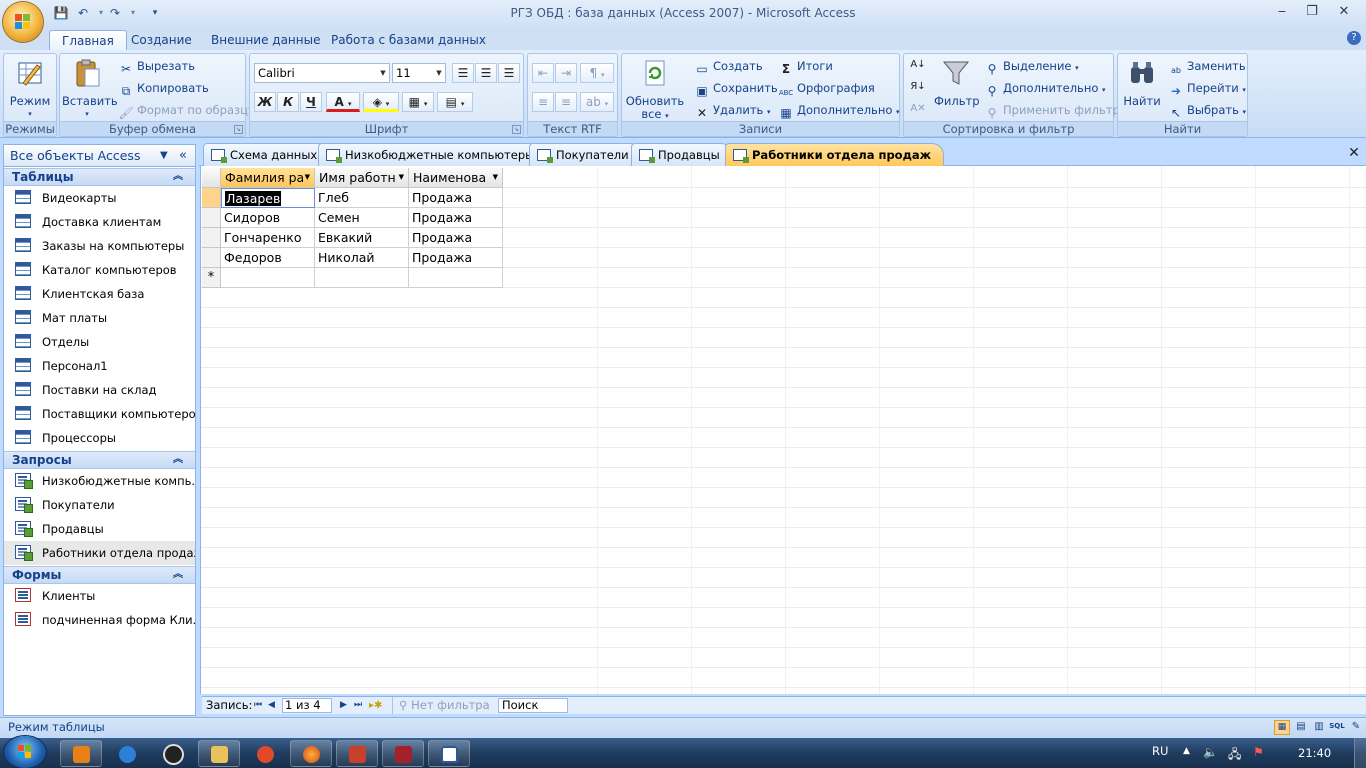 This screenshot has width=1366, height=768. What do you see at coordinates (441, 705) in the screenshot?
I see `no-filter-indicator: ⚲ Нет фильтра` at bounding box center [441, 705].